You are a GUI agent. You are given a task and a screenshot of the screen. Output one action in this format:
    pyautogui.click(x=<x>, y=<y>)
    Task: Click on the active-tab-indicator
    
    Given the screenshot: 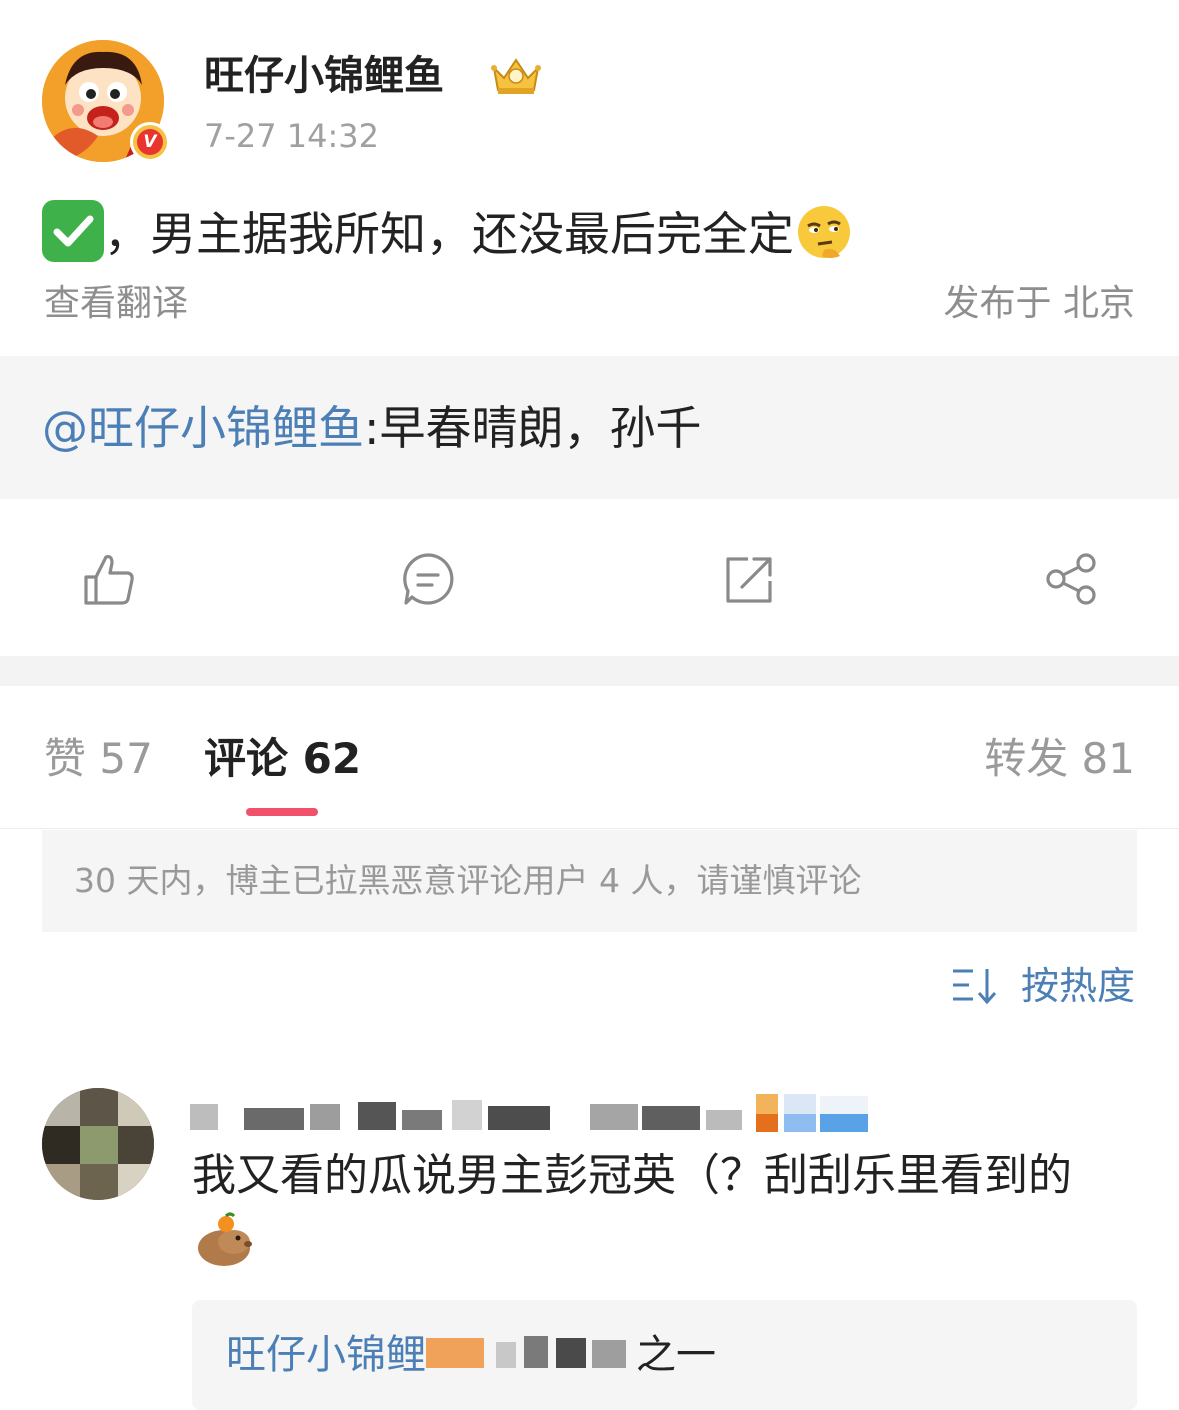 What is the action you would take?
    pyautogui.click(x=282, y=812)
    